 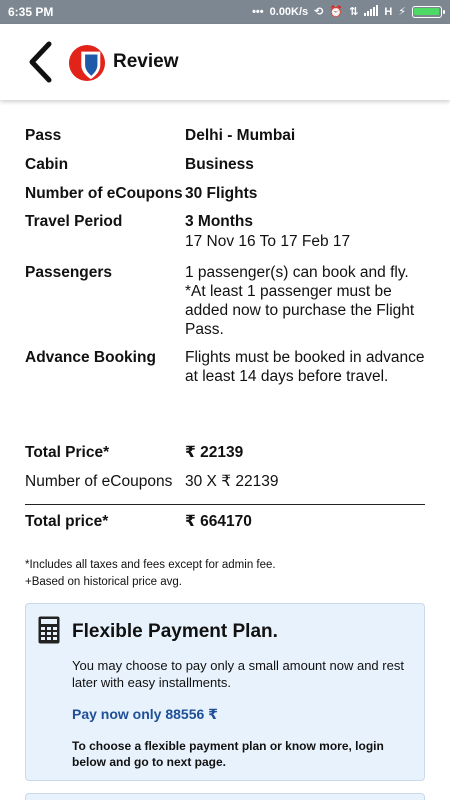 I want to click on num-coupons-value: 30 X ₹ 22139, so click(x=232, y=481).